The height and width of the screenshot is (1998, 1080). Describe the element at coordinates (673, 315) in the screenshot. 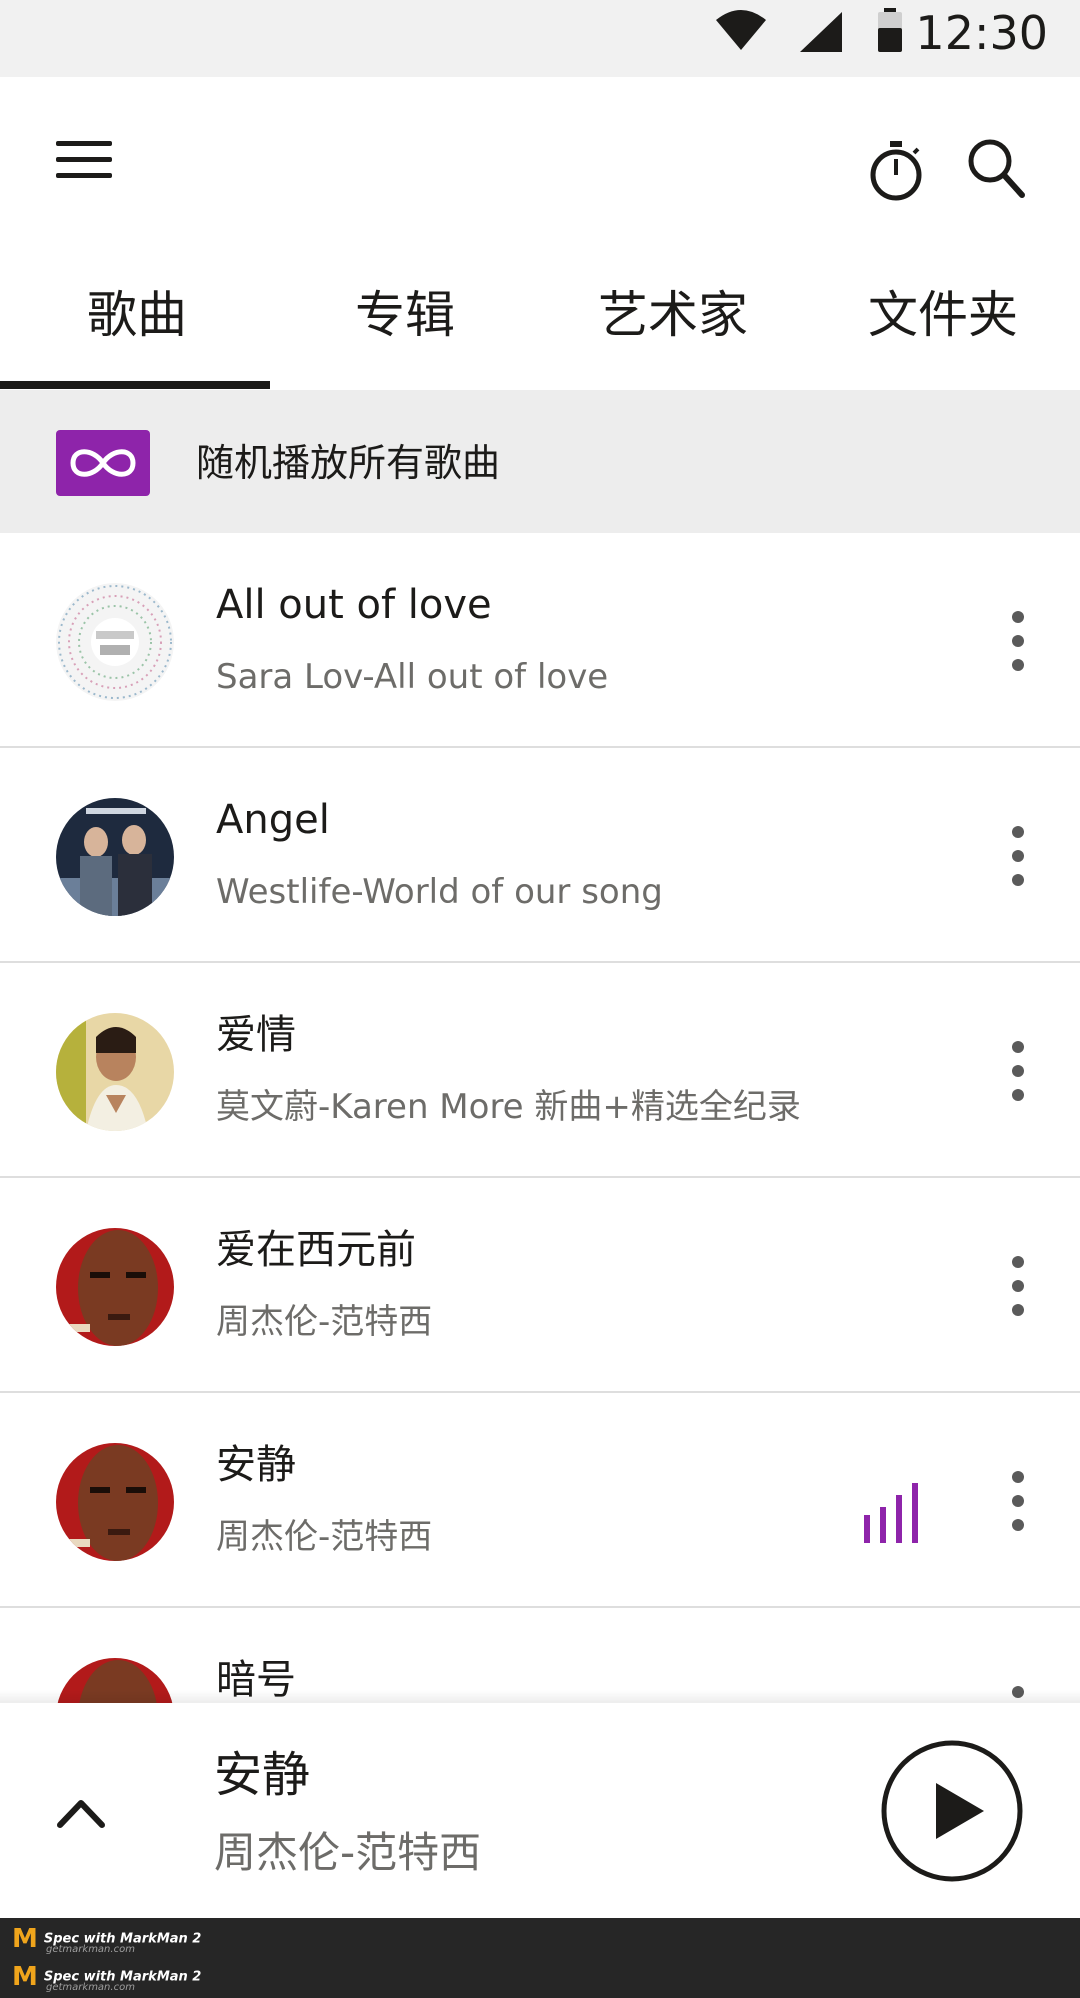

I see `tab-artists: 艺术家` at that location.